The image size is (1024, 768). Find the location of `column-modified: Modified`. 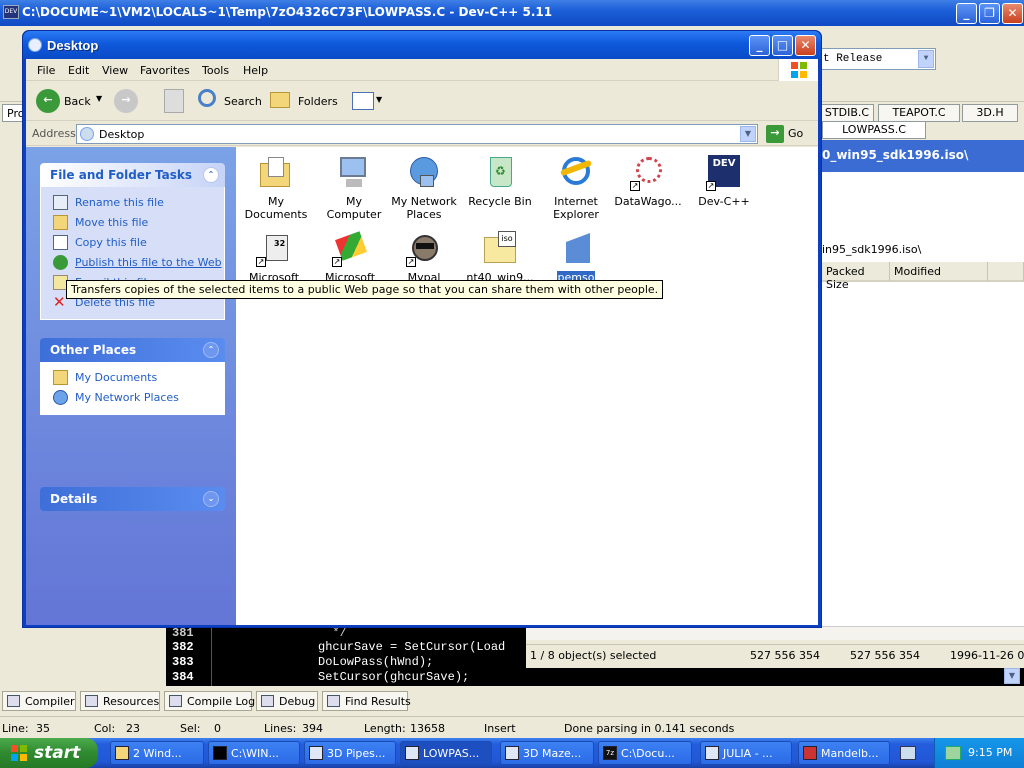

column-modified: Modified is located at coordinates (939, 272).